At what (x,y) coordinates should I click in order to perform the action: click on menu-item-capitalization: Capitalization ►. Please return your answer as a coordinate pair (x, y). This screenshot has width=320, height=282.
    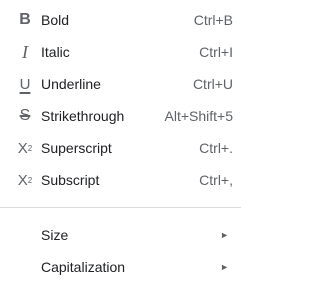
    Looking at the image, I should click on (120, 266).